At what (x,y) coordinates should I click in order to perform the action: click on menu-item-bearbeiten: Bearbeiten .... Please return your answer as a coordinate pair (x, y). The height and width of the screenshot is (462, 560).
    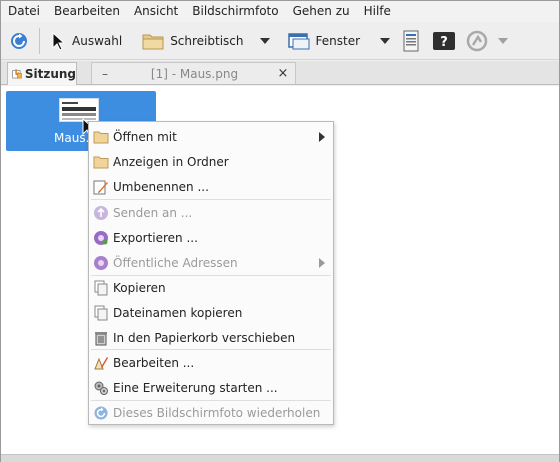
    Looking at the image, I should click on (211, 362).